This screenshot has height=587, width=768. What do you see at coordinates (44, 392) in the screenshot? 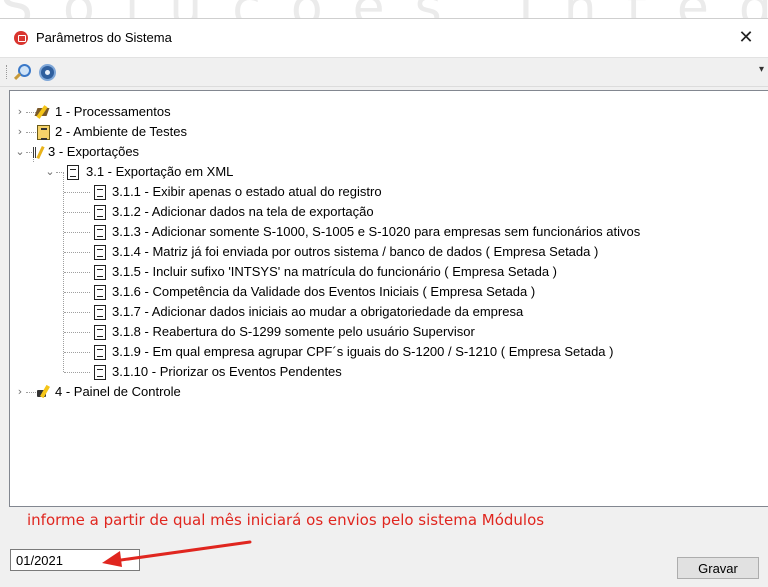
I see `control-panel-icon` at bounding box center [44, 392].